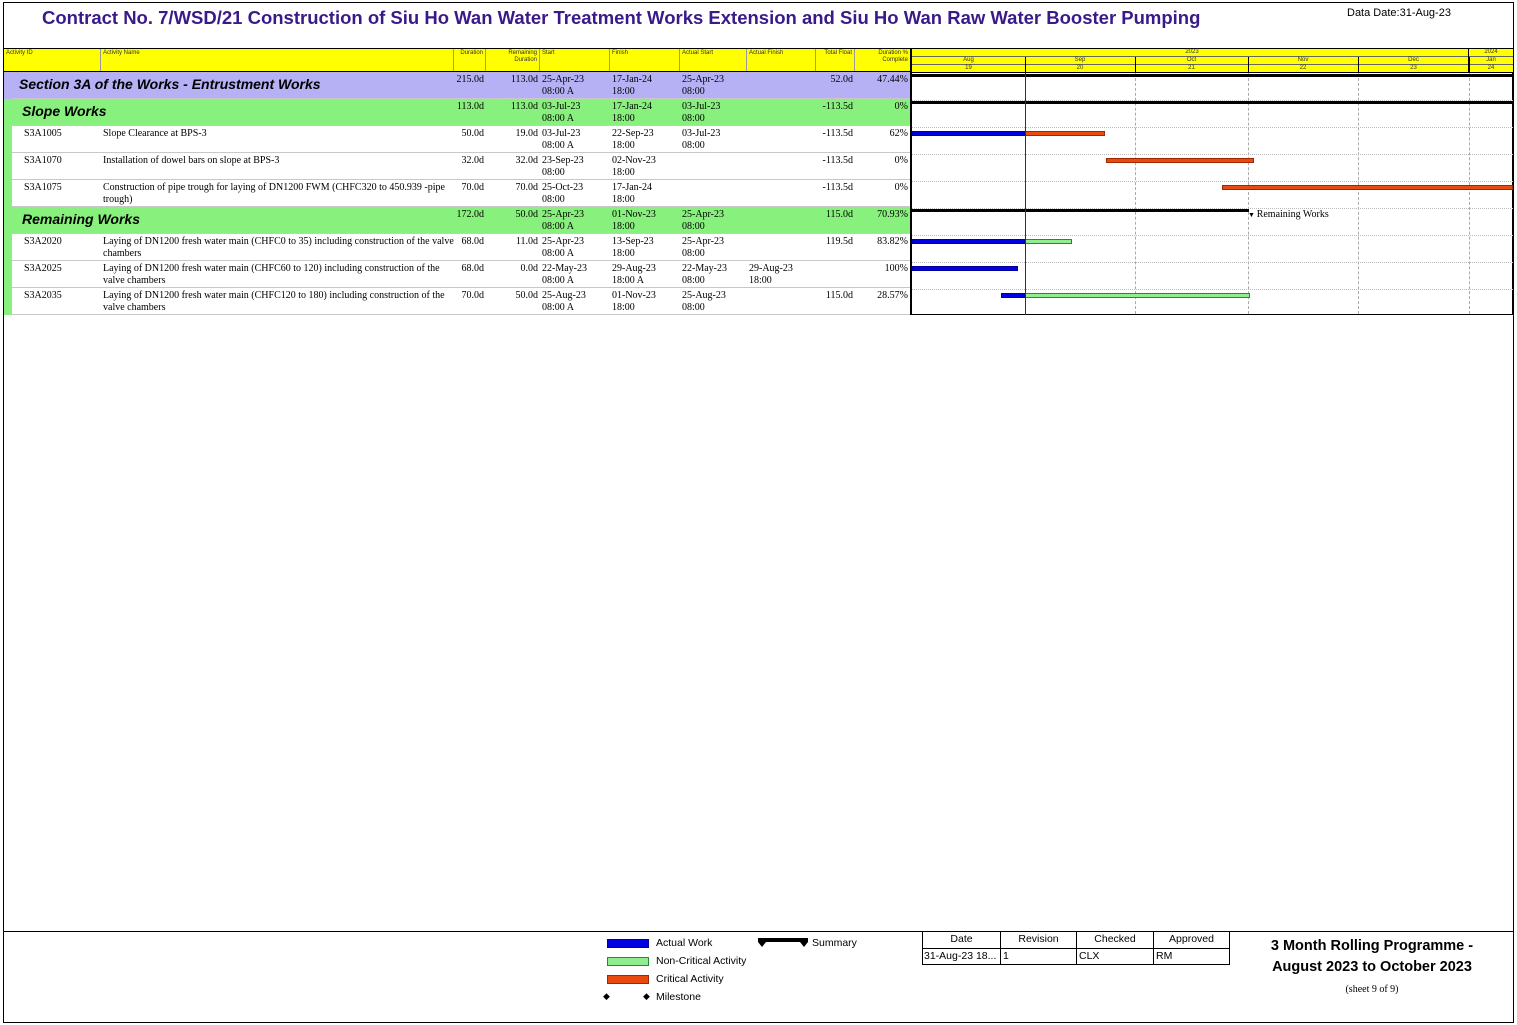 Image resolution: width=1517 pixels, height=1025 pixels. I want to click on cell-start: 25-Oct-23 08:00, so click(575, 193).